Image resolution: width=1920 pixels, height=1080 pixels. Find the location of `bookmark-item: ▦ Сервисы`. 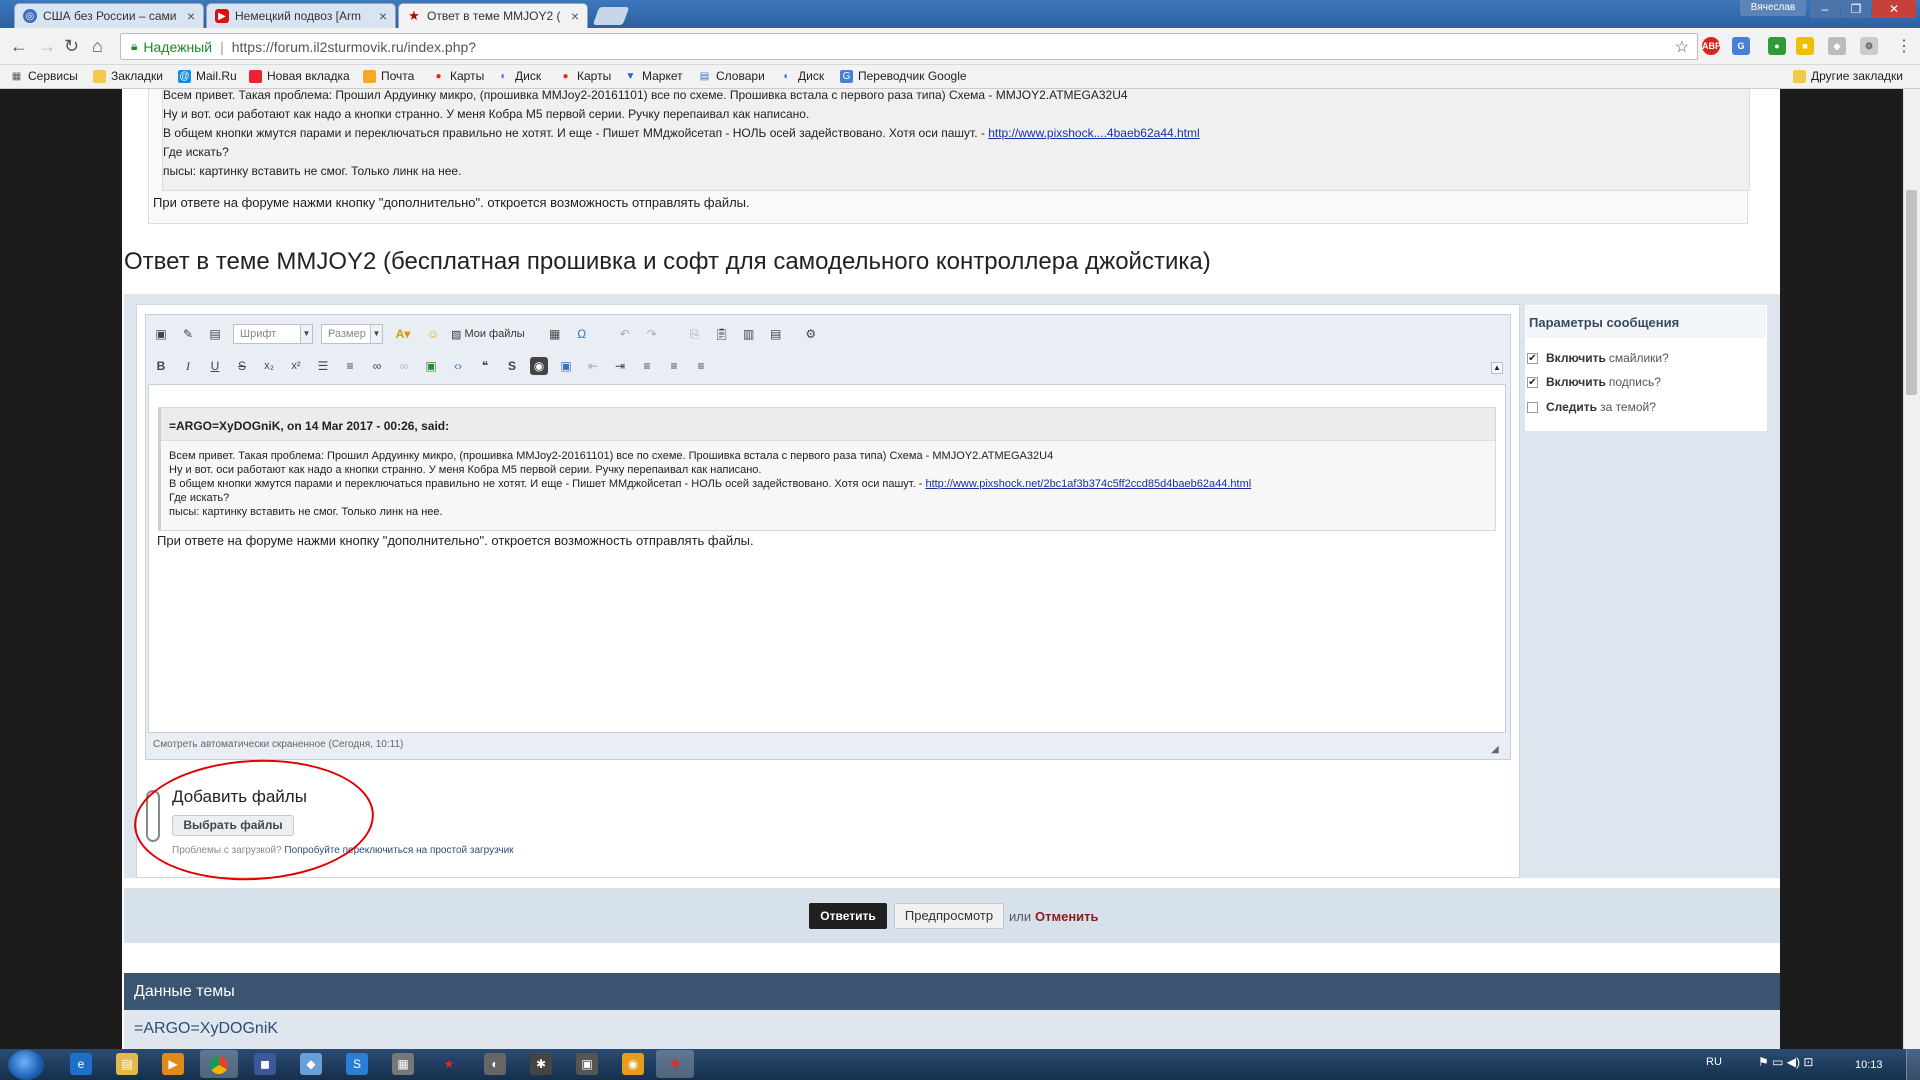

bookmark-item: ▦ Сервисы is located at coordinates (44, 76).